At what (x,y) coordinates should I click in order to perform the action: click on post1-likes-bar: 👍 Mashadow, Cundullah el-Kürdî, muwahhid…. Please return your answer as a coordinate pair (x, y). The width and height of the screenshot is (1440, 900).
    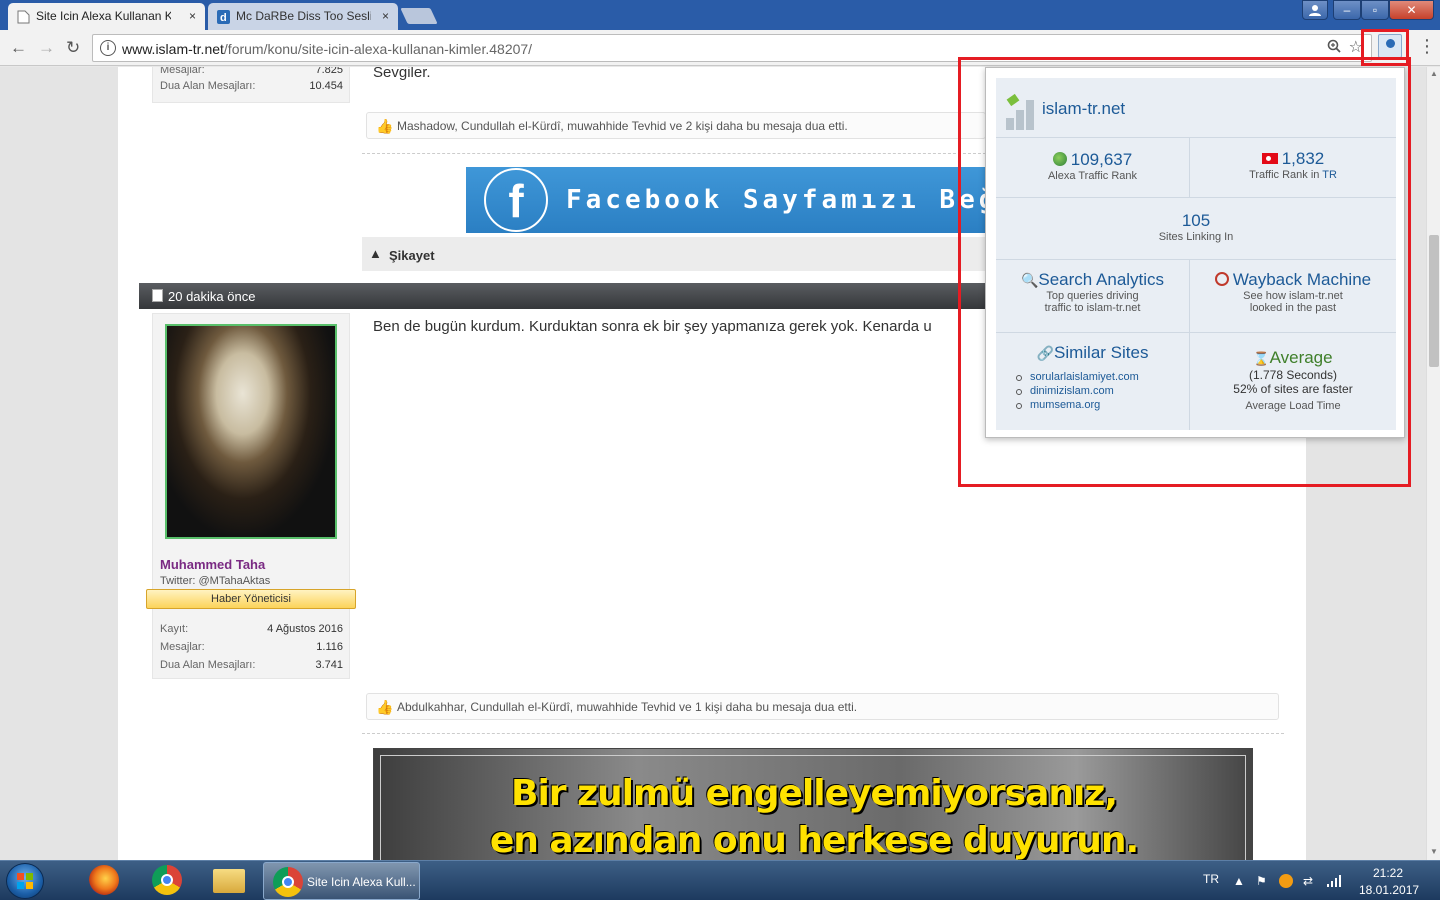
    Looking at the image, I should click on (676, 125).